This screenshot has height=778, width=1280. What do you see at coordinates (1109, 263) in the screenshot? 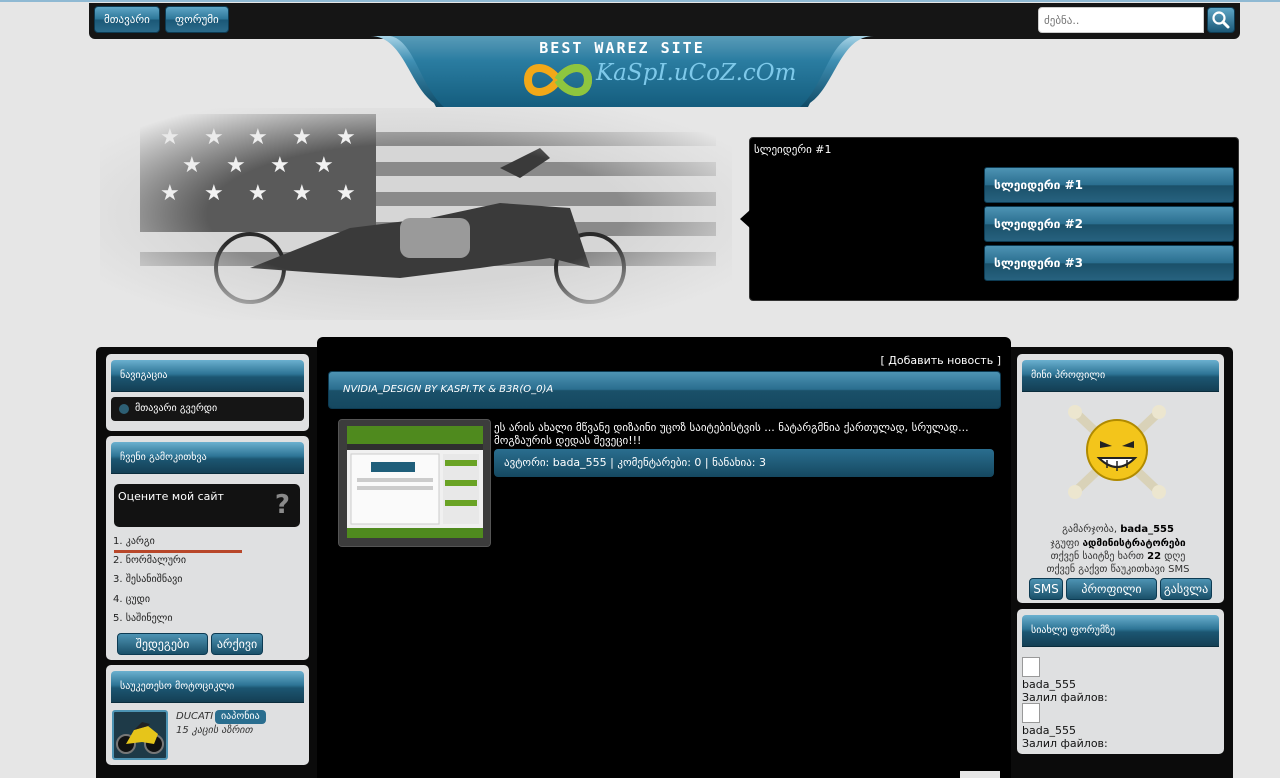
I see `slider-tab-3: სლეიდერი #3` at bounding box center [1109, 263].